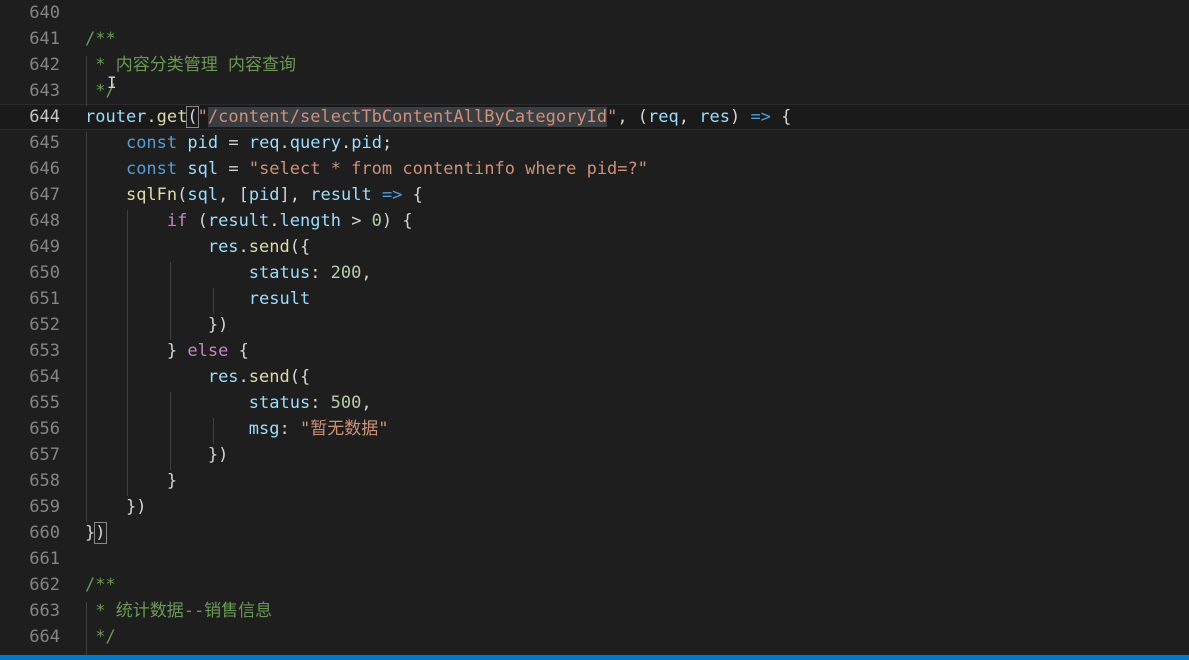 This screenshot has width=1189, height=660. What do you see at coordinates (594, 299) in the screenshot?
I see `code-line: 651 result` at bounding box center [594, 299].